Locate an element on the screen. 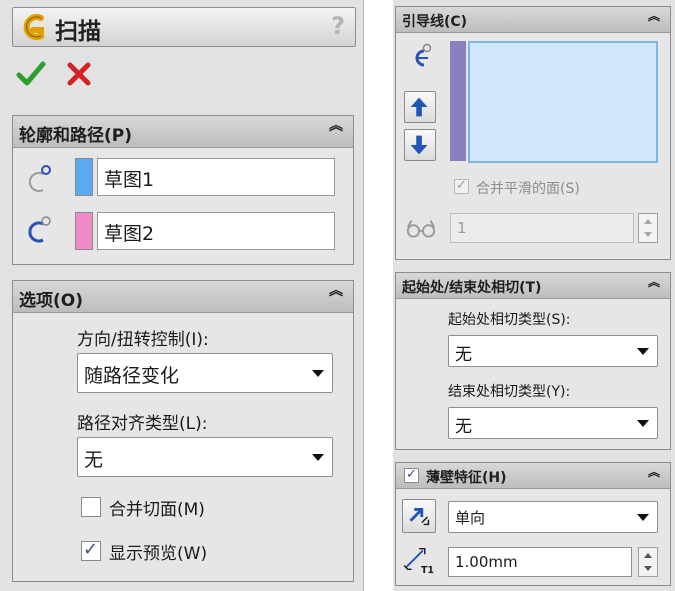 This screenshot has height=591, width=675. profile-icon is located at coordinates (39, 178).